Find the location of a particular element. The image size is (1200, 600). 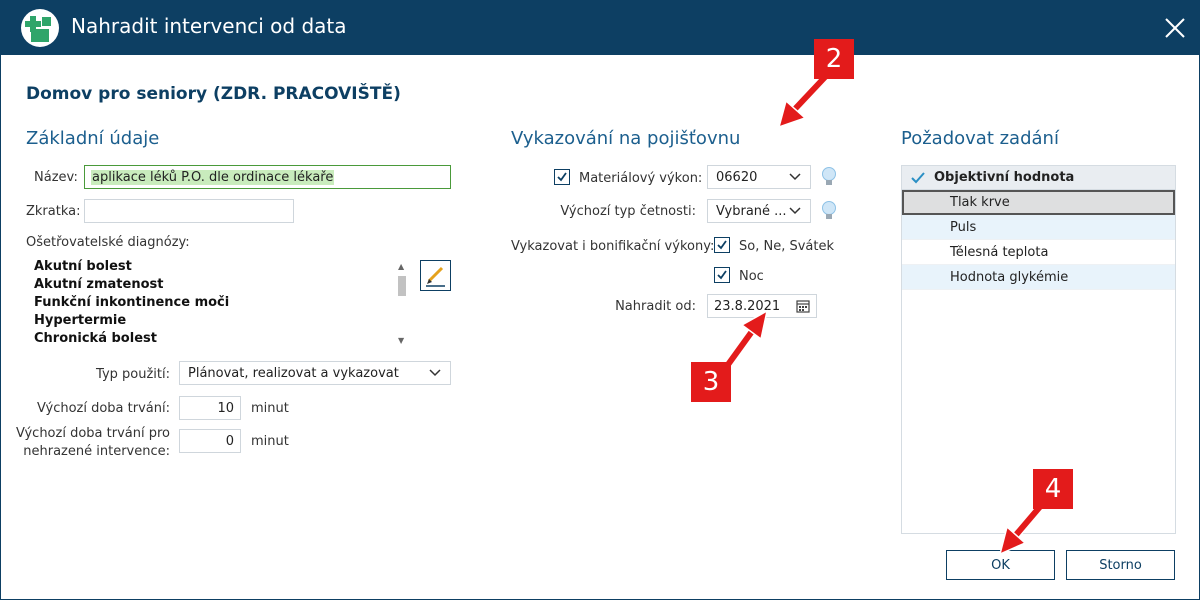

close-icon is located at coordinates (1175, 28).